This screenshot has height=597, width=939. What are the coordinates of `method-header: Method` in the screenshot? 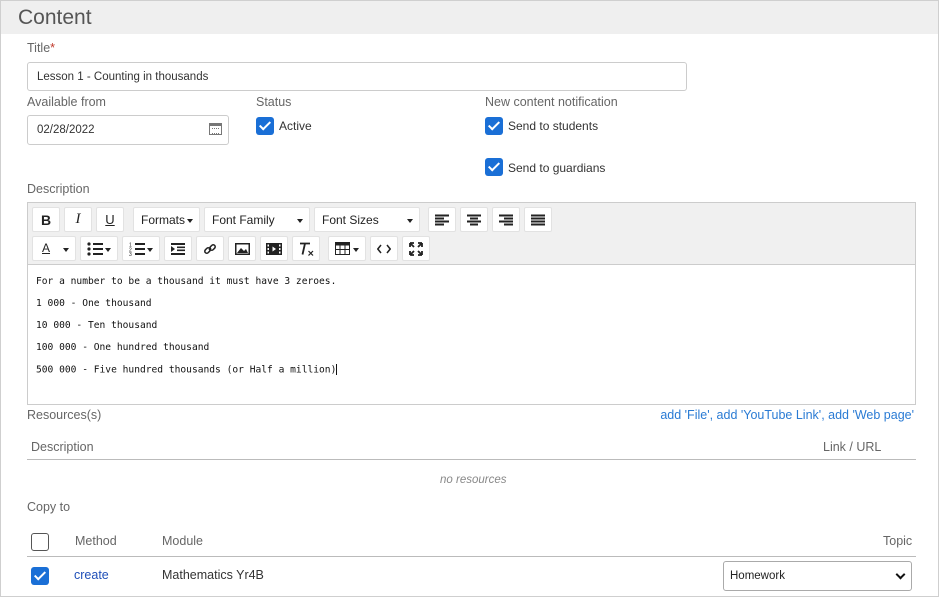 It's located at (96, 541).